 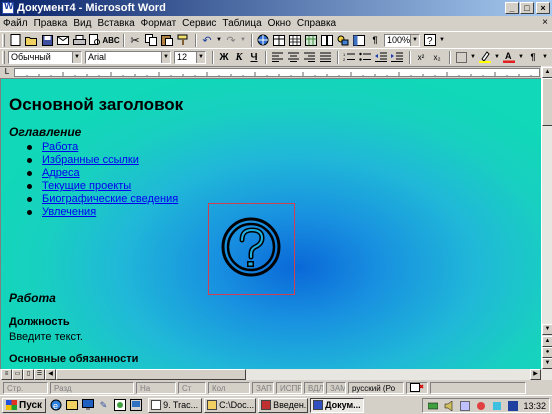 What do you see at coordinates (219, 40) in the screenshot?
I see `undo-dropdown-icon: ▼` at bounding box center [219, 40].